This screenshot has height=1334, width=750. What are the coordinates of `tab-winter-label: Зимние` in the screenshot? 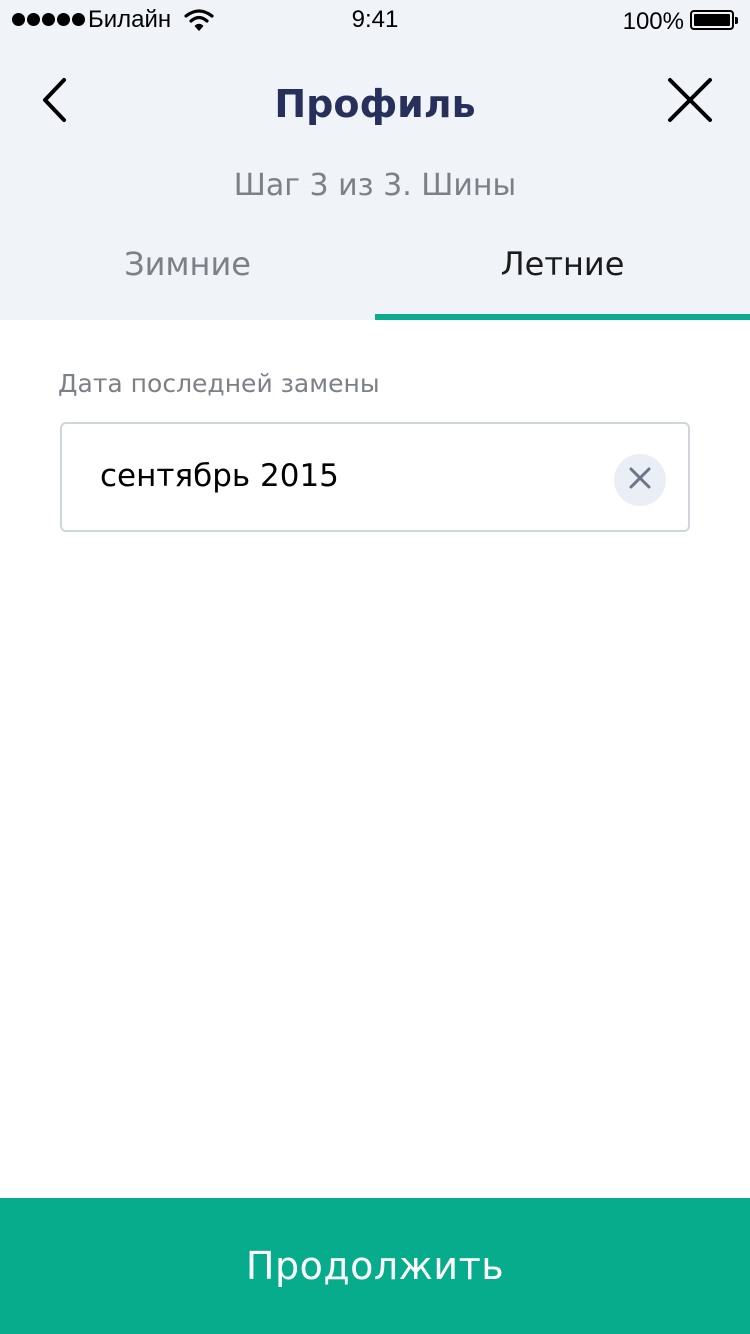 It's located at (187, 264).